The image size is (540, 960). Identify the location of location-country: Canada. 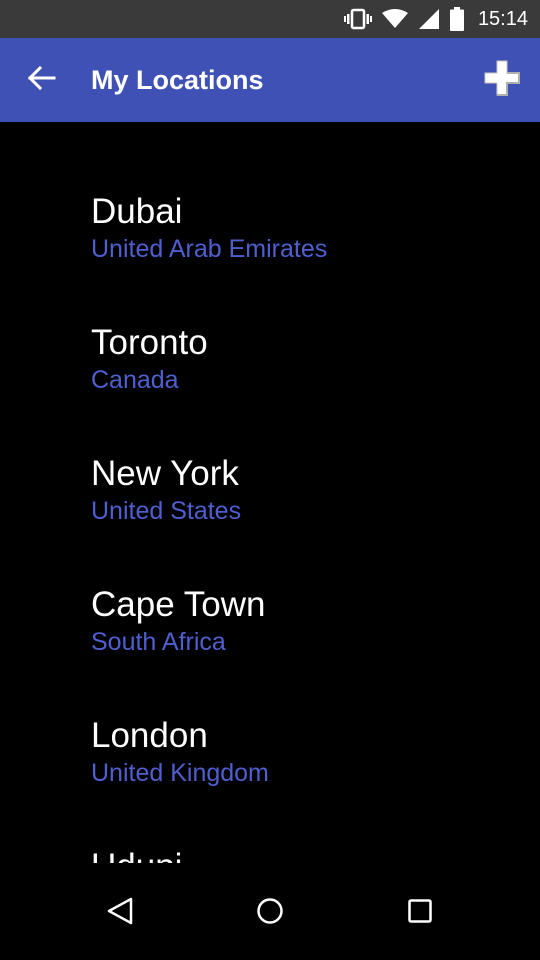
(135, 380).